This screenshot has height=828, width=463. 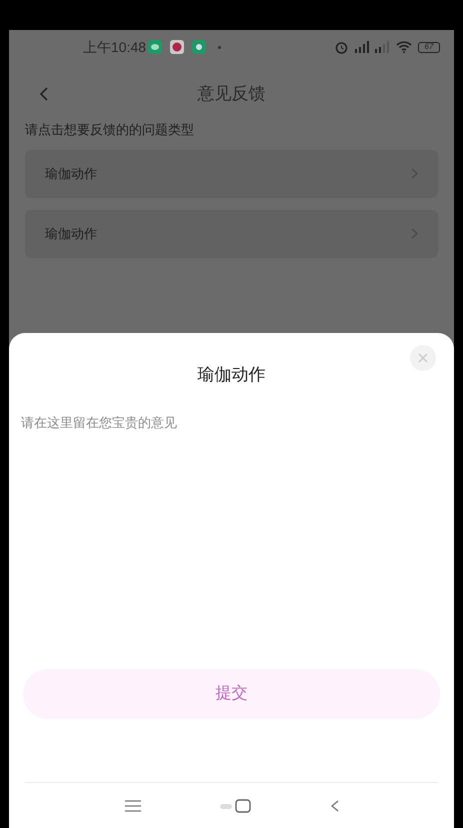 What do you see at coordinates (232, 94) in the screenshot?
I see `page-title: 意见反馈` at bounding box center [232, 94].